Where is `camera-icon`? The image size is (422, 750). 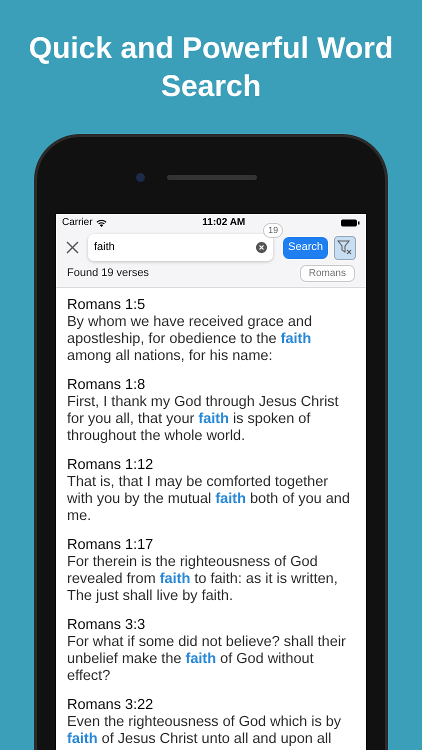
camera-icon is located at coordinates (140, 177).